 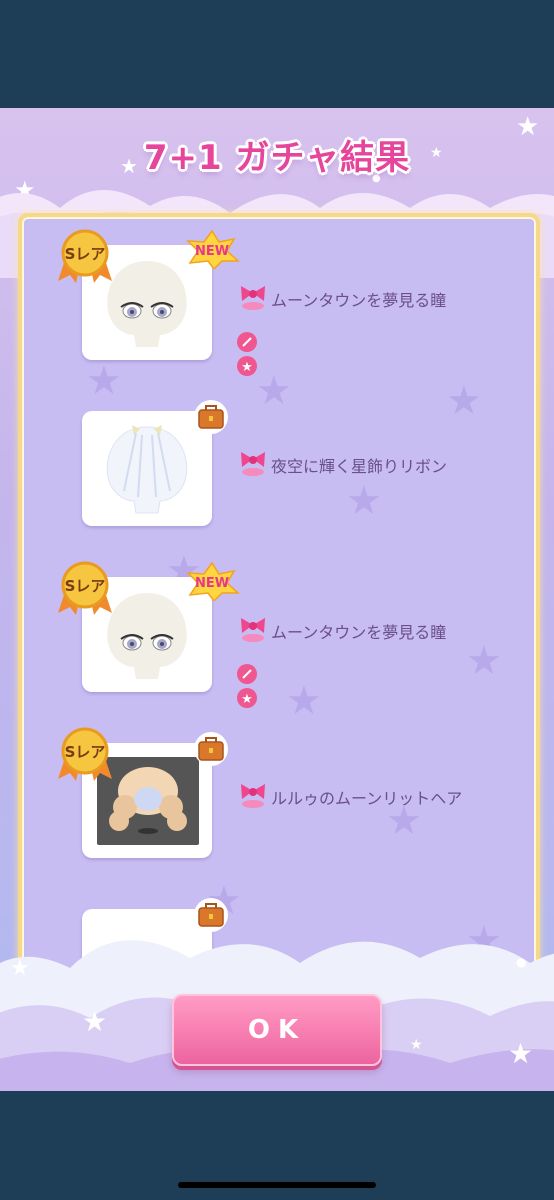 What do you see at coordinates (147, 469) in the screenshot?
I see `ribbon-item-thumbnail` at bounding box center [147, 469].